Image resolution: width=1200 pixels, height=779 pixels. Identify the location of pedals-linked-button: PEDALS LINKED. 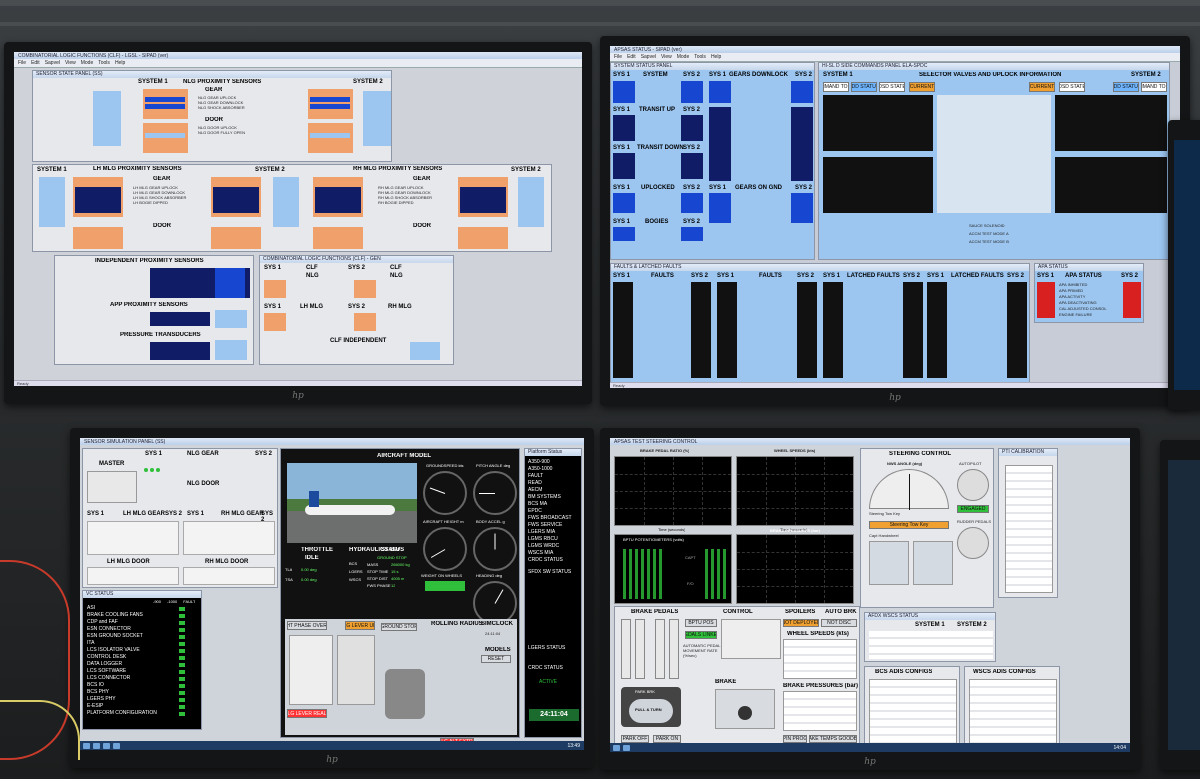
(701, 635).